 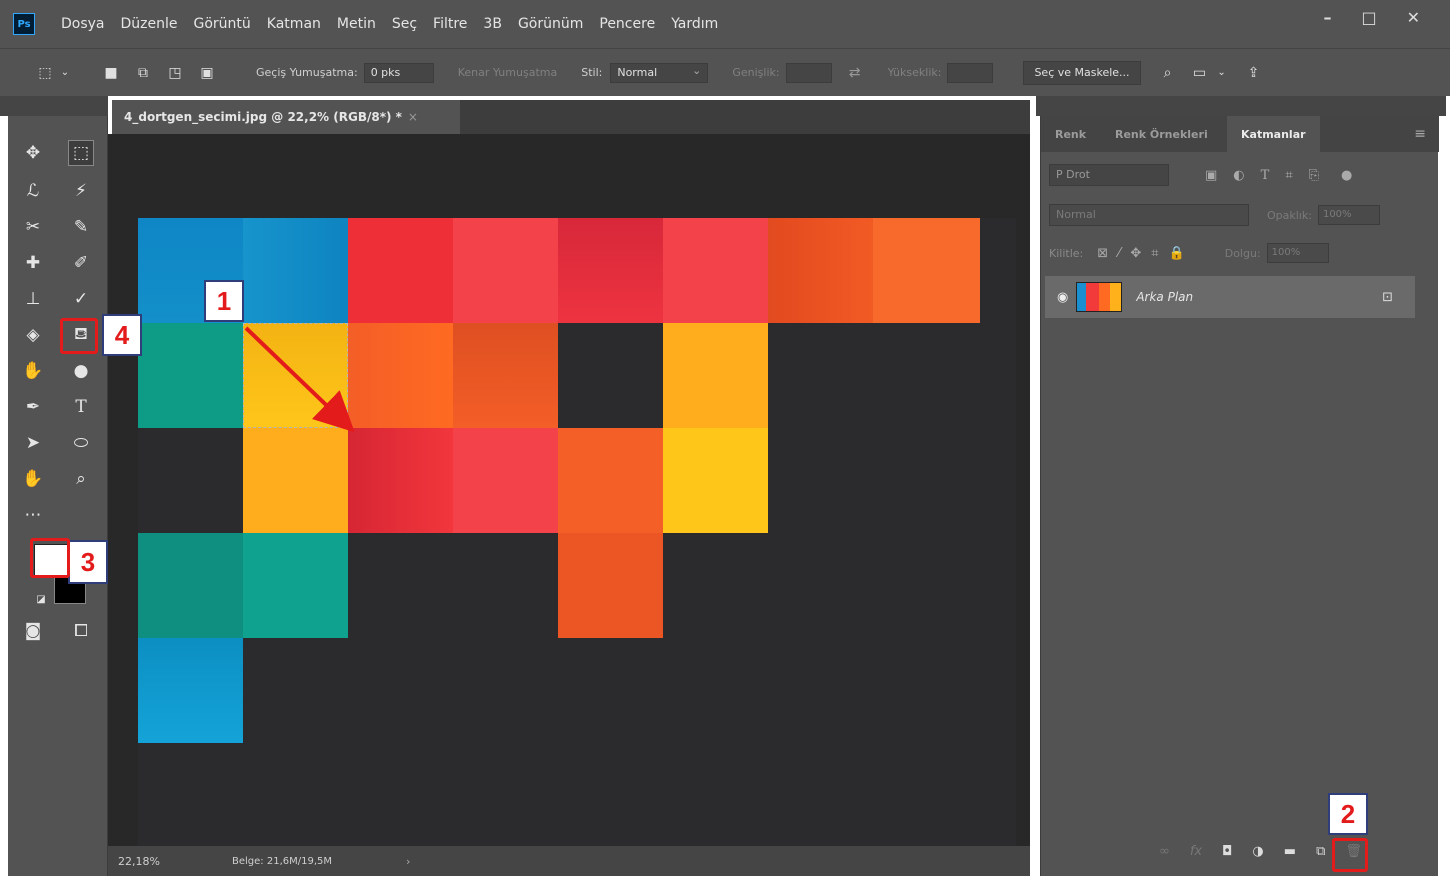 I want to click on link-layers-icon: ∞, so click(x=1164, y=851).